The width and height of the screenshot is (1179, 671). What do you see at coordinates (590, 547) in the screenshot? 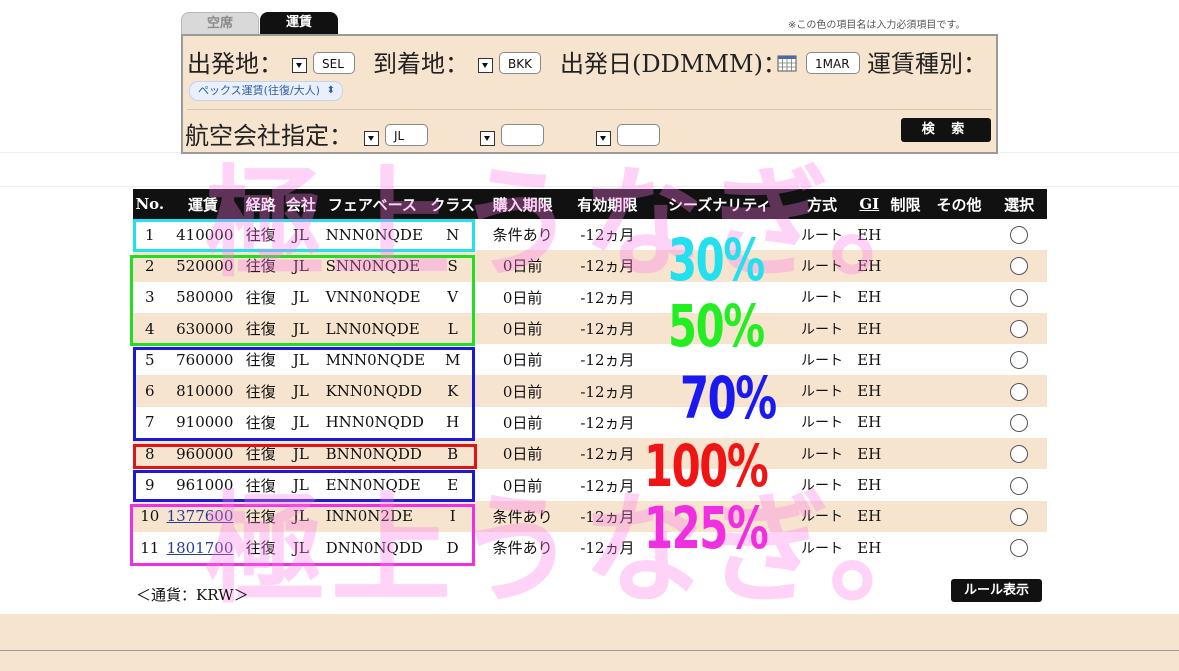
I see `table-row: 11 1801700 往復 JL DNN0NQDD D 条件あり -12ヵ月 ルート EH` at bounding box center [590, 547].